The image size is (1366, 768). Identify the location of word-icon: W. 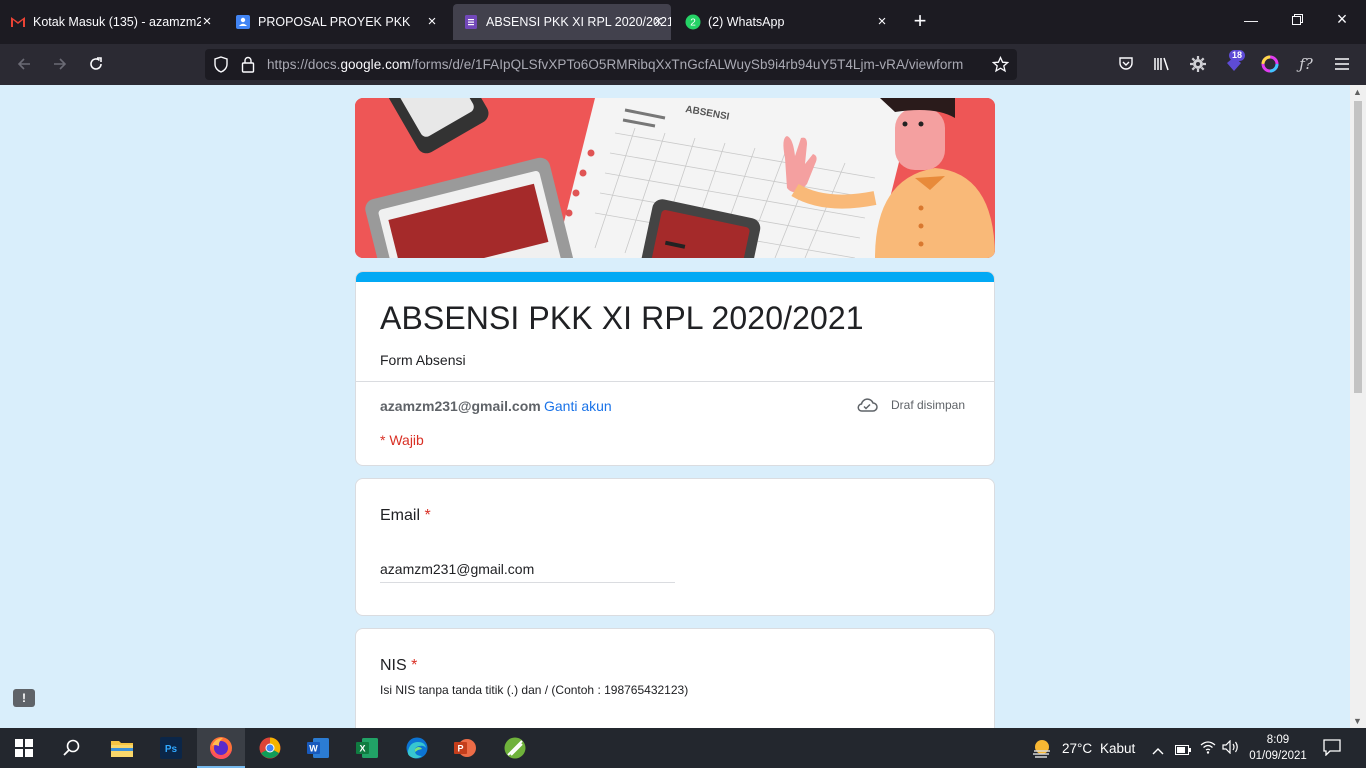
(318, 748).